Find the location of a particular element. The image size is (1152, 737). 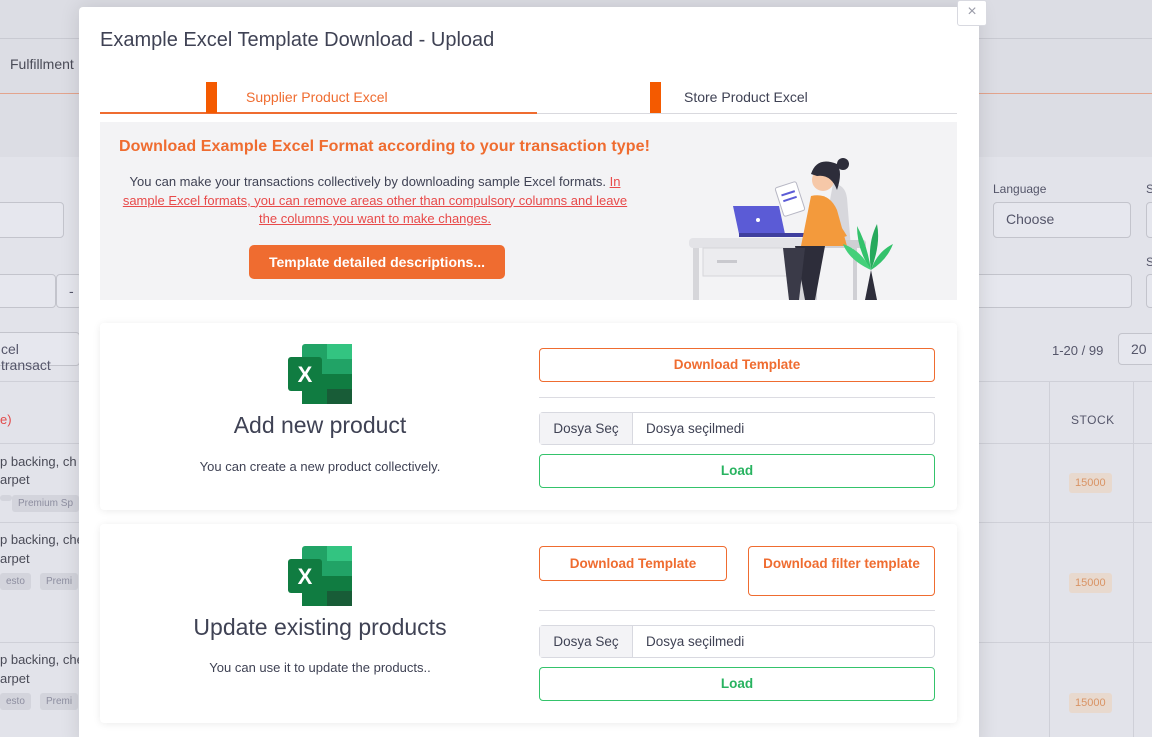

side-input is located at coordinates (1149, 291).